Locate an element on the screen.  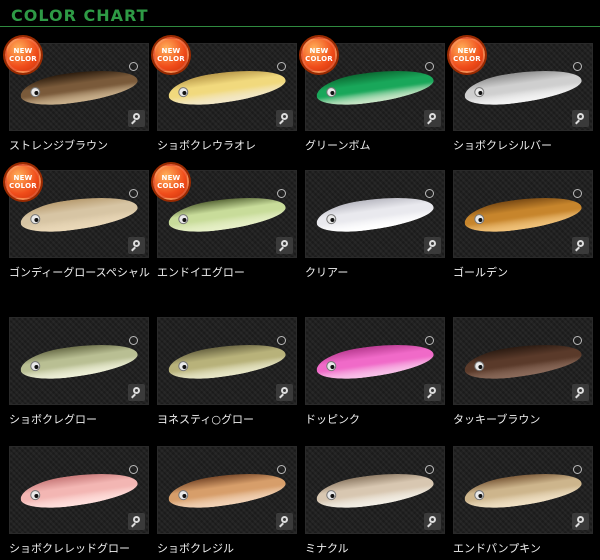
color-name: タッキーブラウン is located at coordinates (526, 419).